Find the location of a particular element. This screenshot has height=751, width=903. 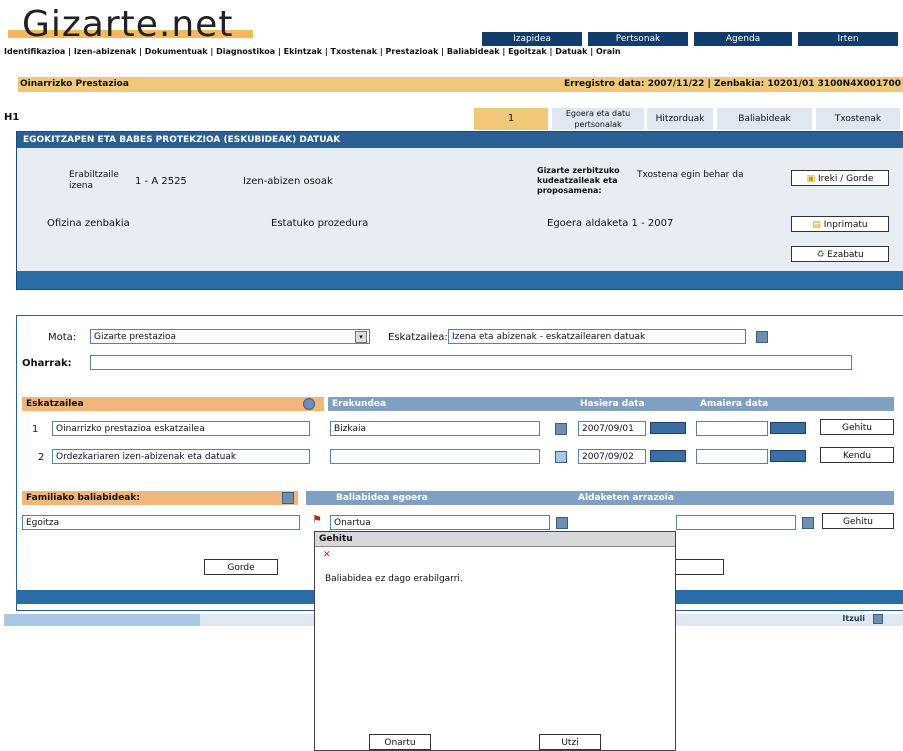

grid1-row2-end is located at coordinates (732, 456).